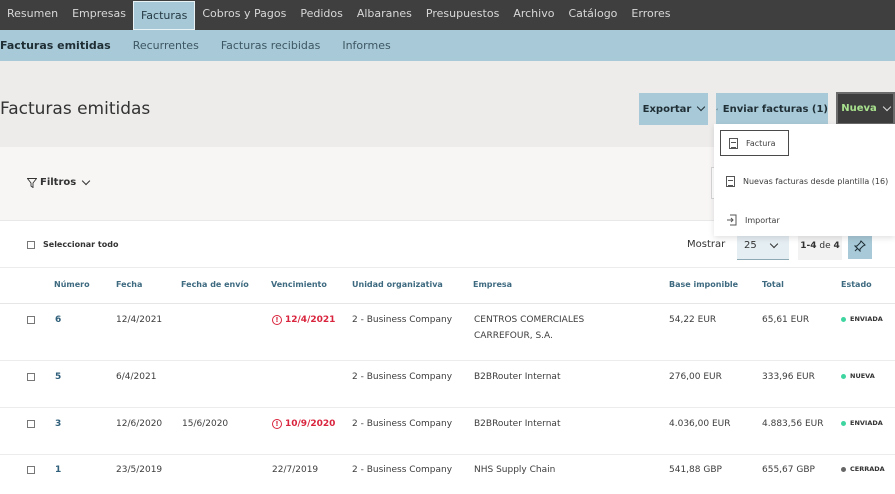  What do you see at coordinates (650, 15) in the screenshot?
I see `nav-item-errores: Errores` at bounding box center [650, 15].